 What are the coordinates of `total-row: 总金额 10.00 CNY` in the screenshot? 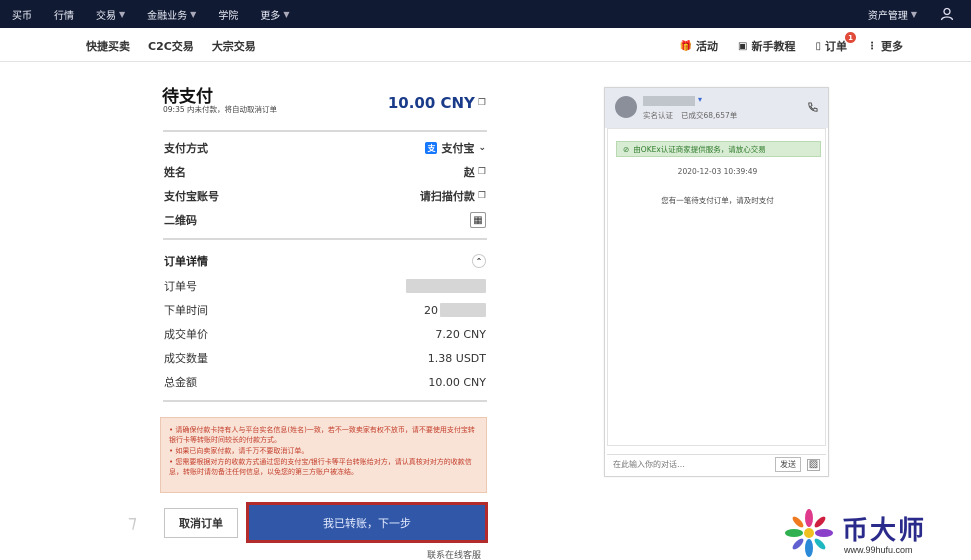 It's located at (325, 382).